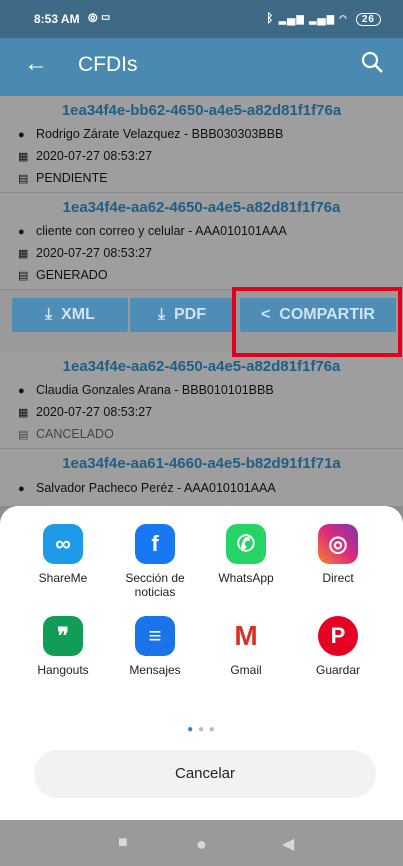 The image size is (403, 866). Describe the element at coordinates (368, 19) in the screenshot. I see `battery-icon: 26` at that location.